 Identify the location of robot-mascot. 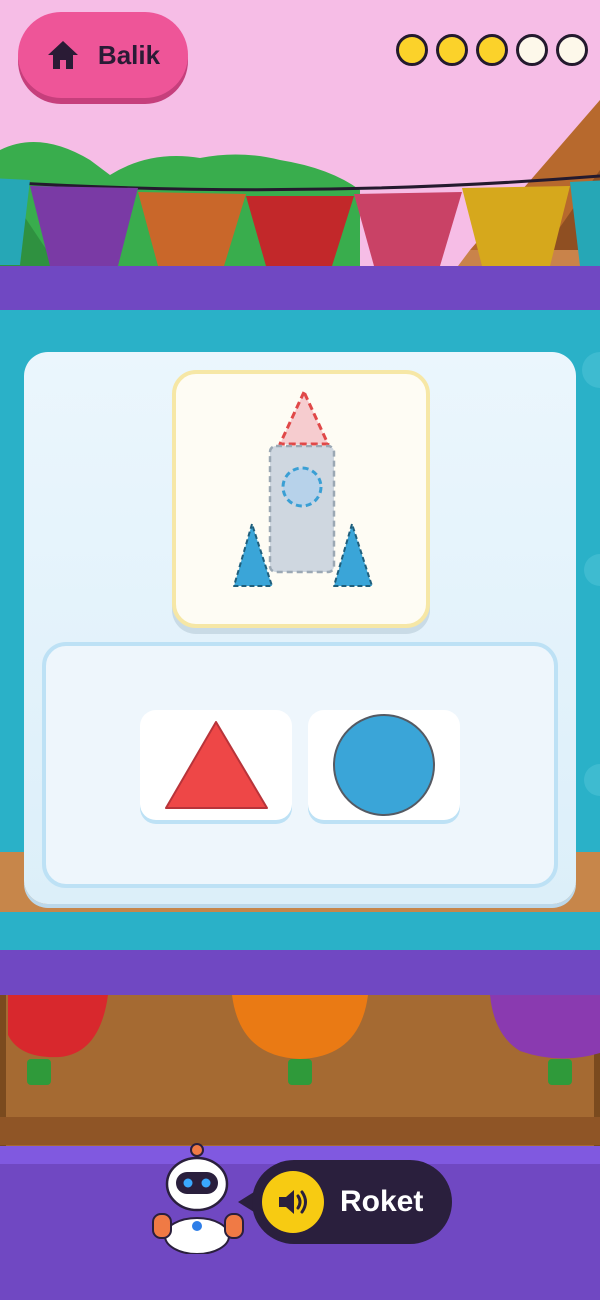
(198, 1198).